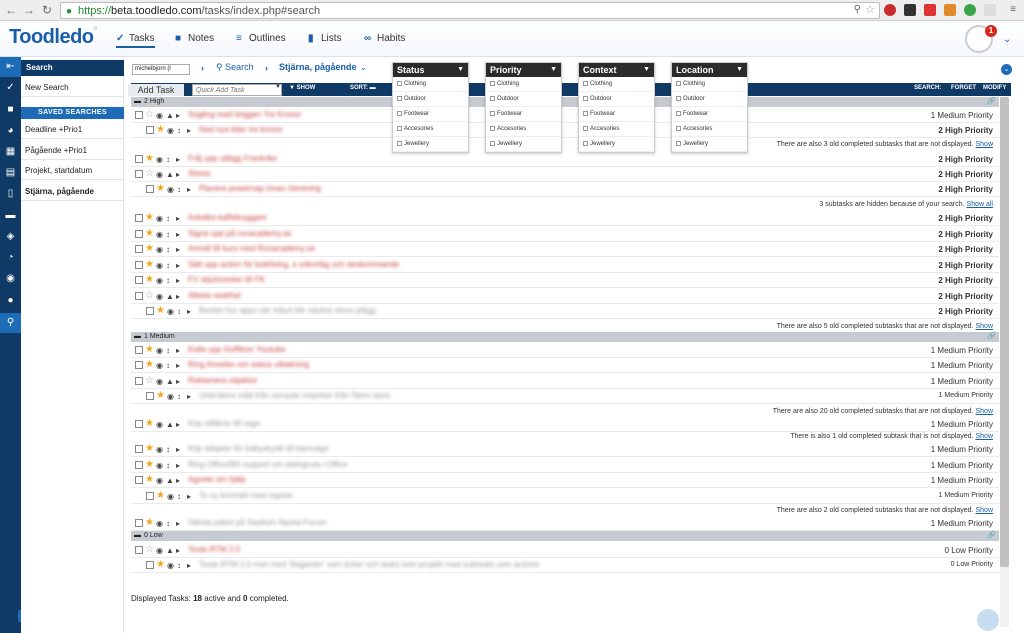 Image resolution: width=1024 pixels, height=633 pixels. I want to click on task-title: FV skjutsreslan till FK, so click(226, 279).